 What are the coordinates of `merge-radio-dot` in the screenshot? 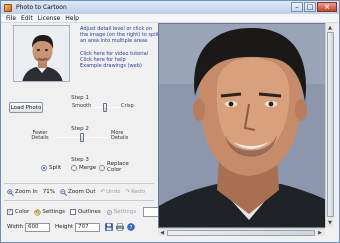 It's located at (74, 168).